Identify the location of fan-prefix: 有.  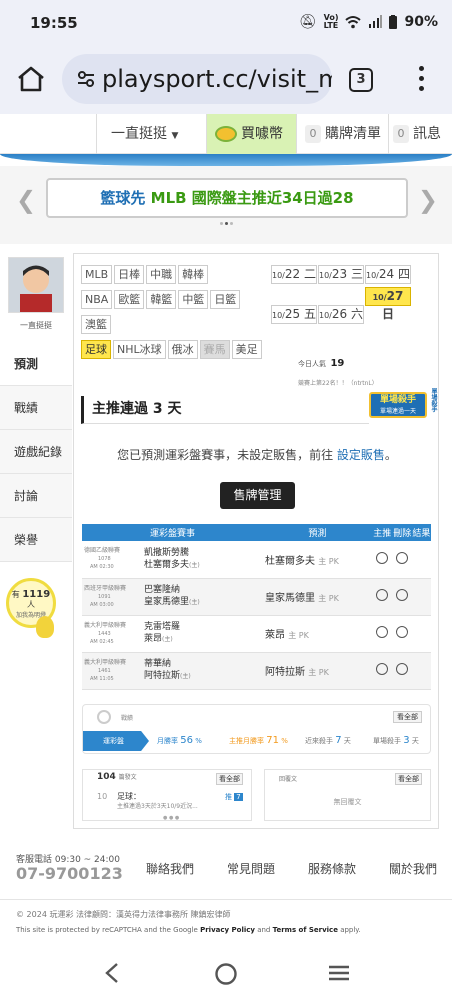
(15, 594).